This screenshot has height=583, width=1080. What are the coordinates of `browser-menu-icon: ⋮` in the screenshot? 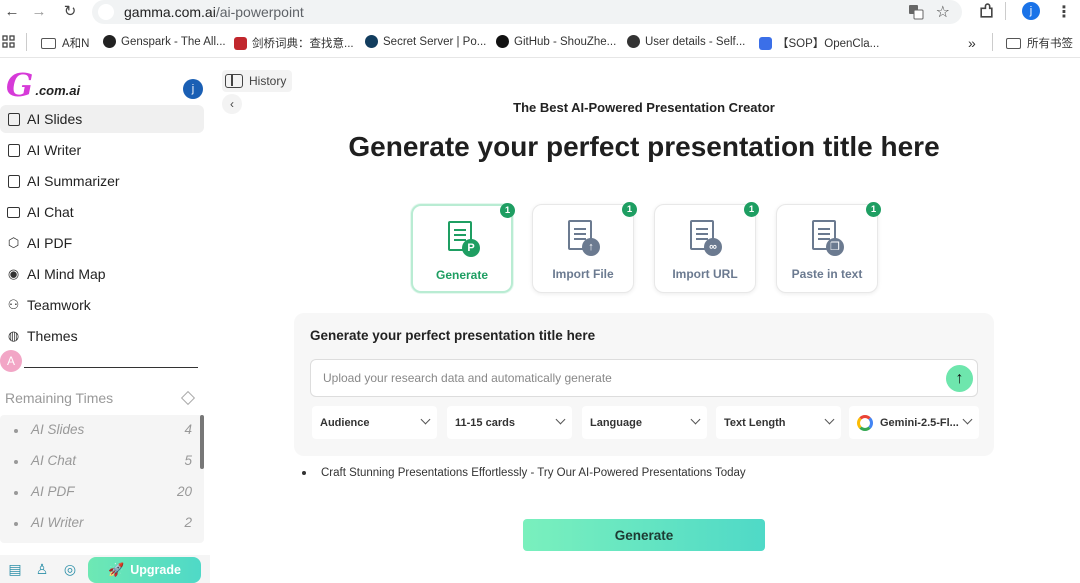 It's located at (1064, 12).